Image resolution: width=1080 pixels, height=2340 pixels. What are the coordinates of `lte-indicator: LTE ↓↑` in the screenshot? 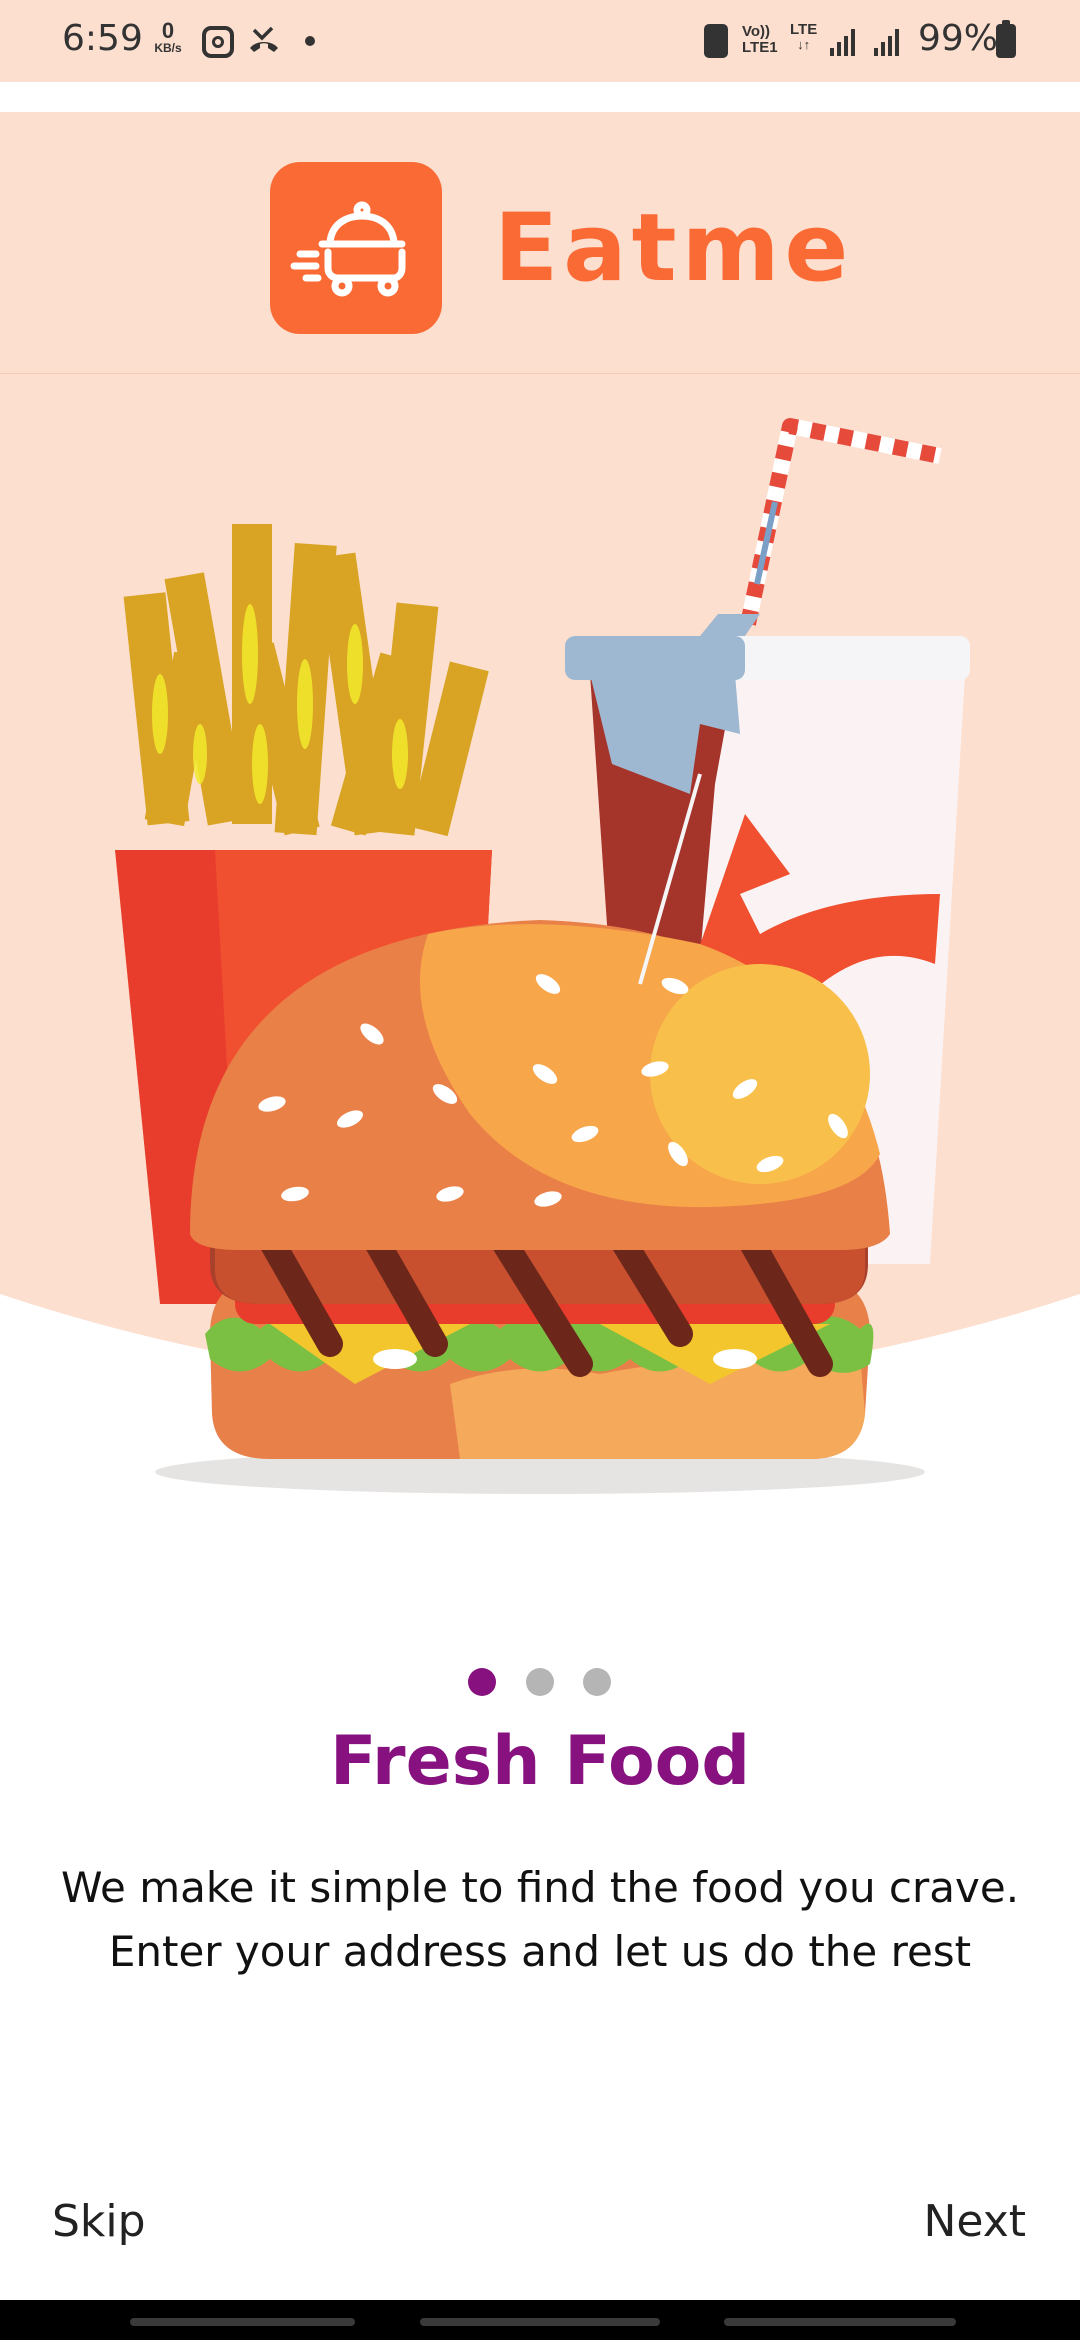 It's located at (803, 36).